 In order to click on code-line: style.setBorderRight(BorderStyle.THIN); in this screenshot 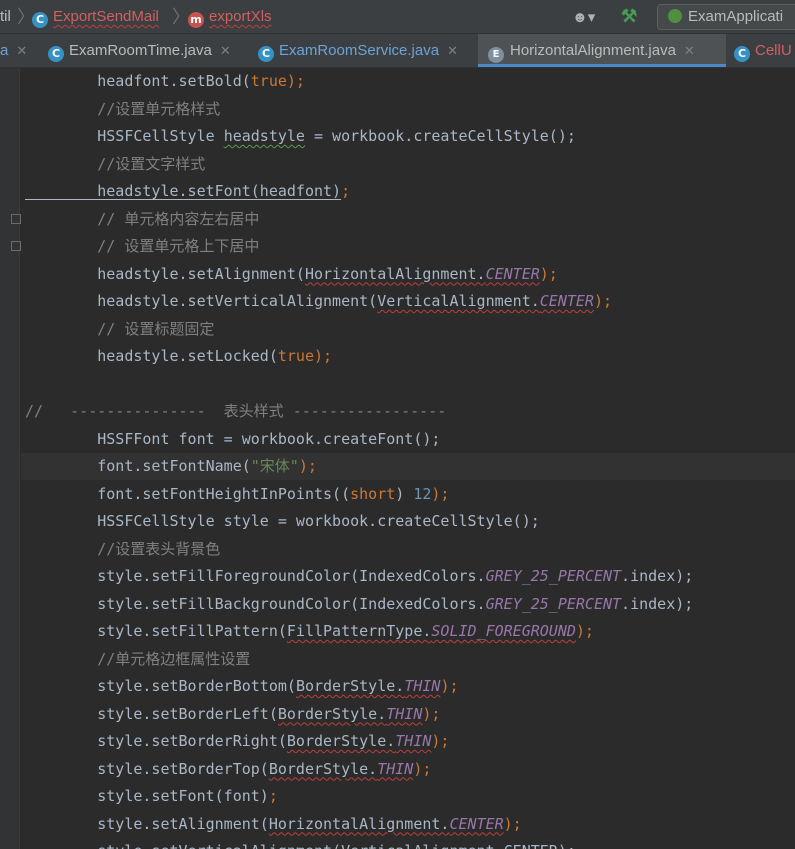, I will do `click(237, 741)`.